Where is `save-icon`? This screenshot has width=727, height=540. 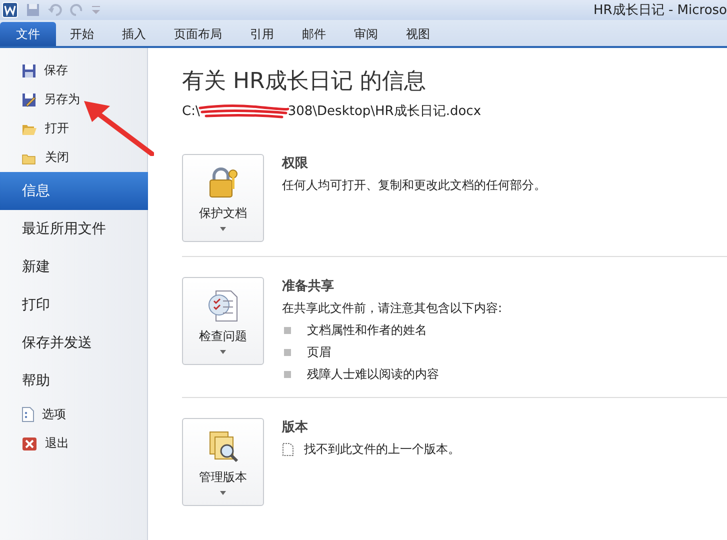
save-icon is located at coordinates (33, 10).